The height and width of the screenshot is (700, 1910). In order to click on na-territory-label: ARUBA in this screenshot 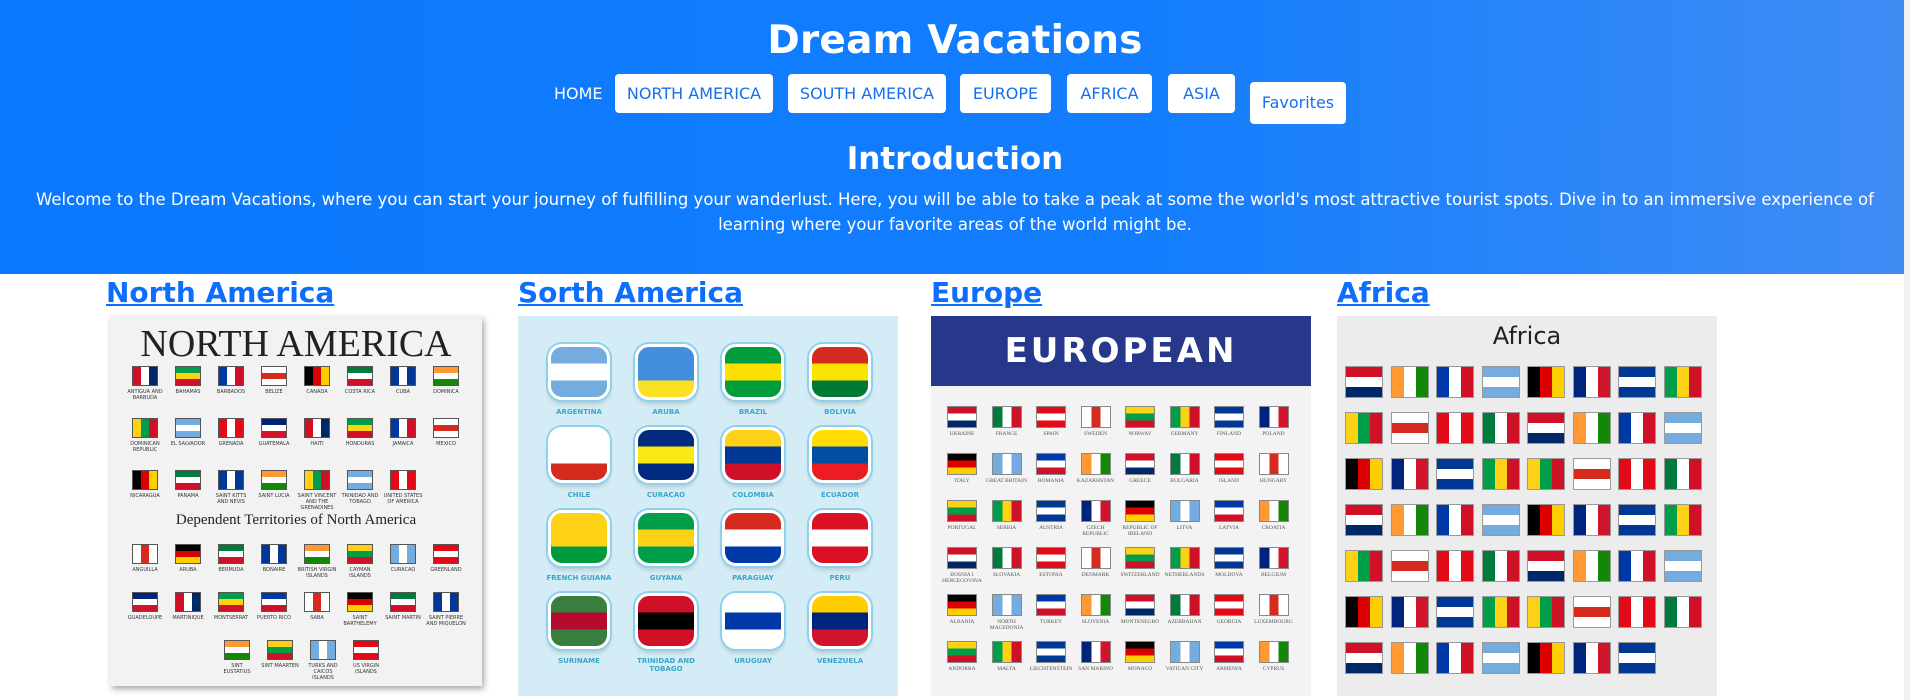, I will do `click(188, 570)`.